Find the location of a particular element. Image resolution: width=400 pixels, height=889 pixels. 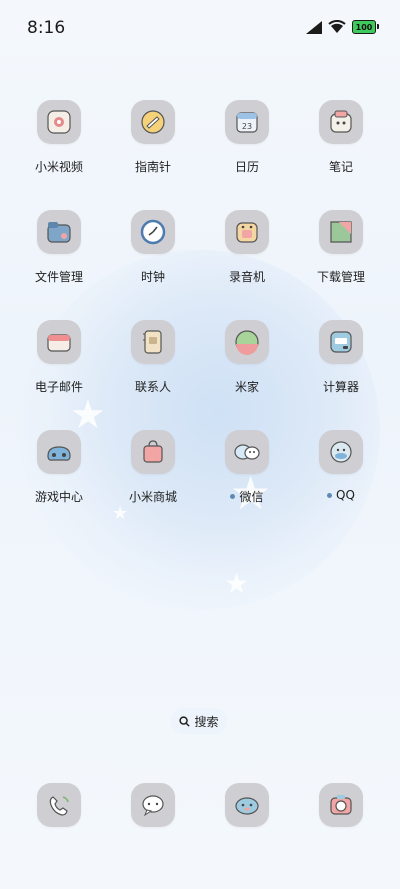

app-label: QQ is located at coordinates (341, 495).